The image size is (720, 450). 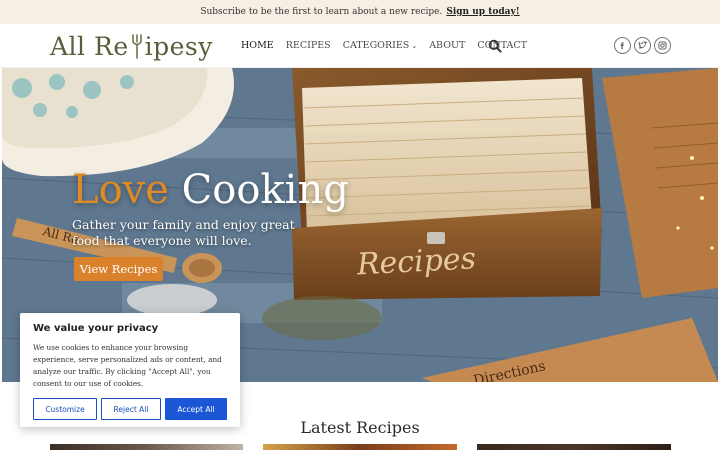 I want to click on nav-contact: CONTACT, so click(x=502, y=45).